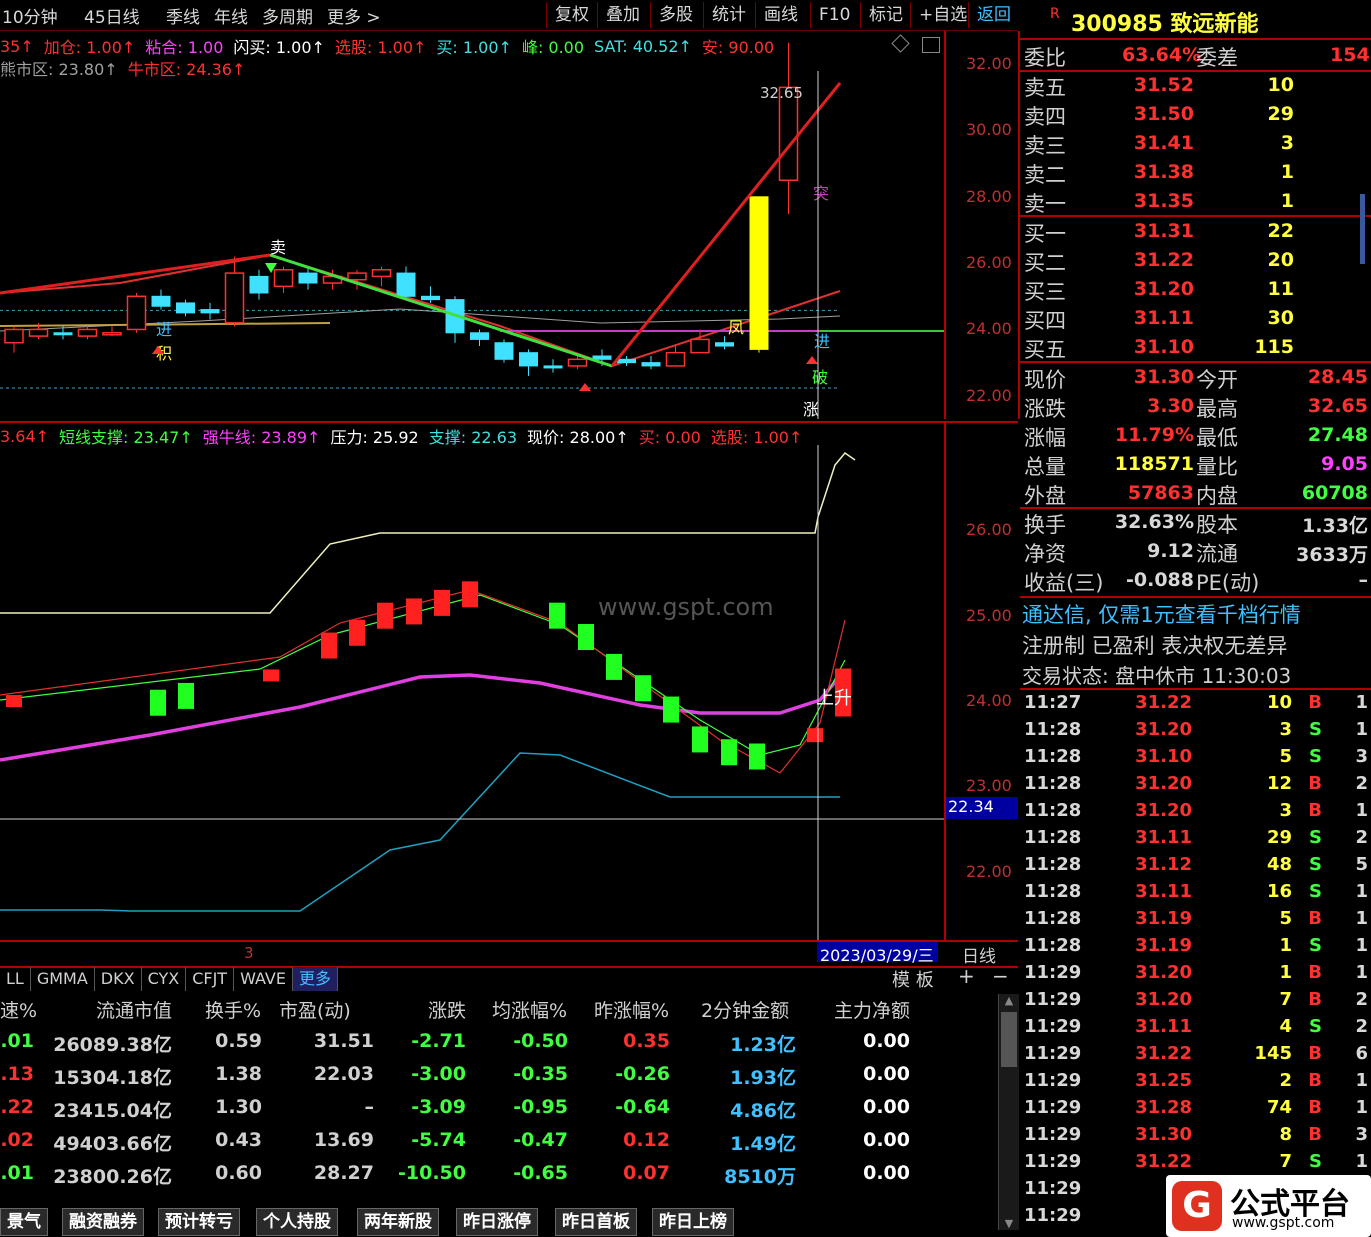 Image resolution: width=1371 pixels, height=1237 pixels. What do you see at coordinates (820, 377) in the screenshot?
I see `break-label: 破` at bounding box center [820, 377].